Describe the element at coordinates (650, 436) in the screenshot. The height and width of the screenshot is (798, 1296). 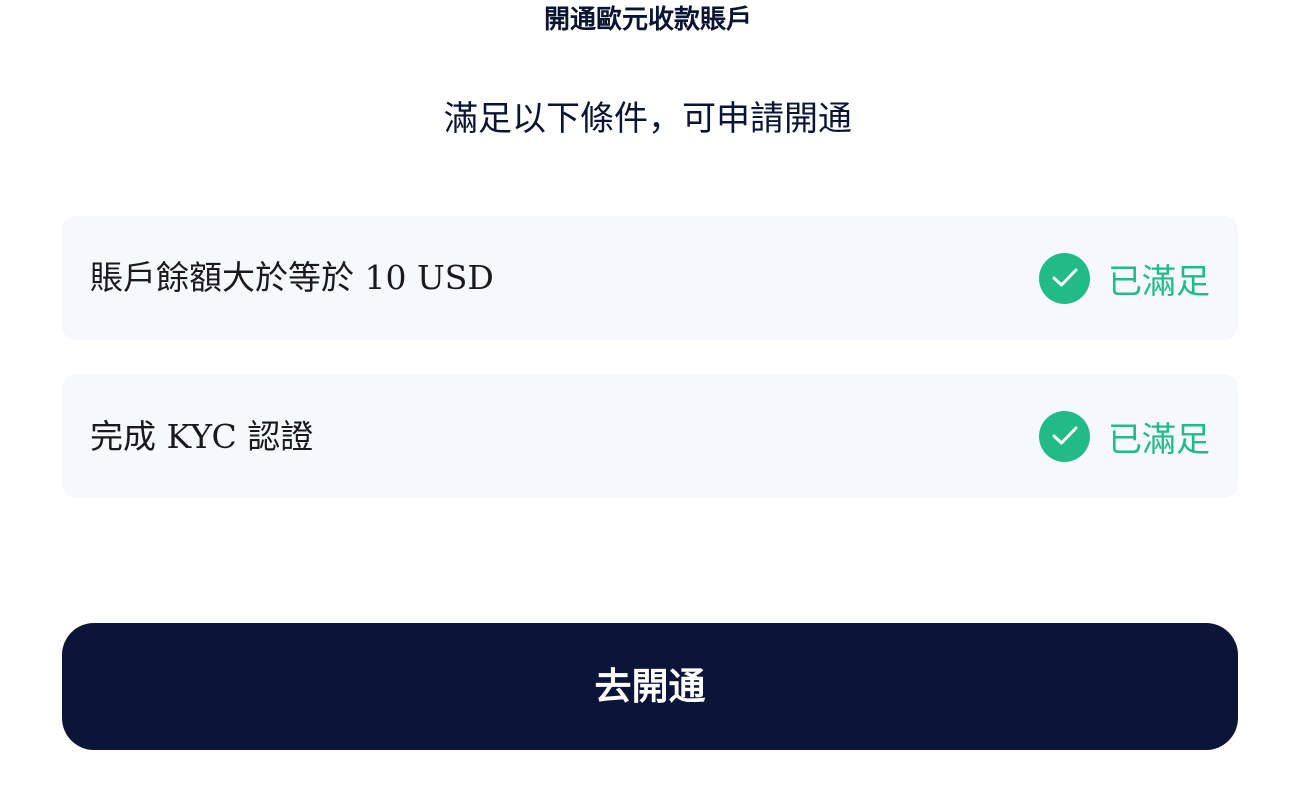
I see `condition-card-kyc: 完成 KYC 認證 已滿足` at that location.